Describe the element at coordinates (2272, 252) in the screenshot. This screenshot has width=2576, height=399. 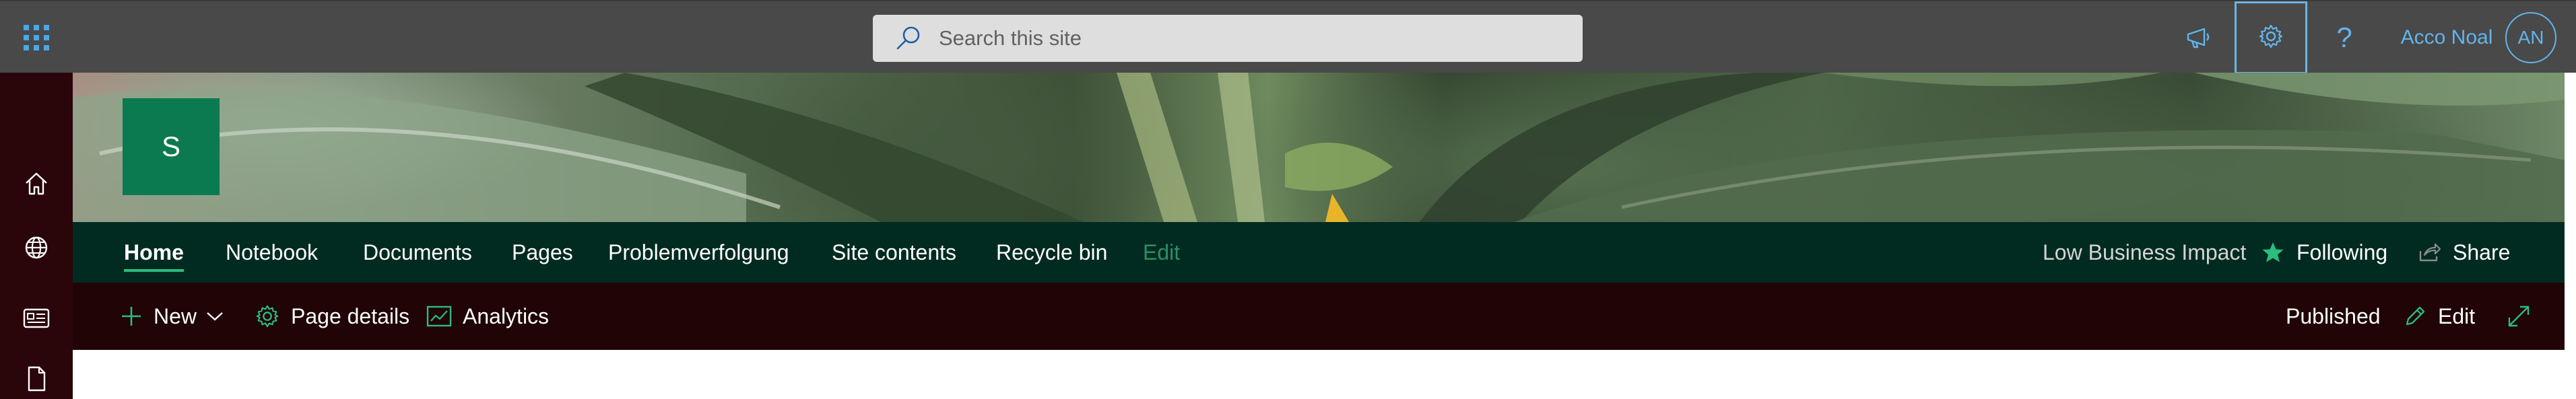
I see `star-filled-icon` at that location.